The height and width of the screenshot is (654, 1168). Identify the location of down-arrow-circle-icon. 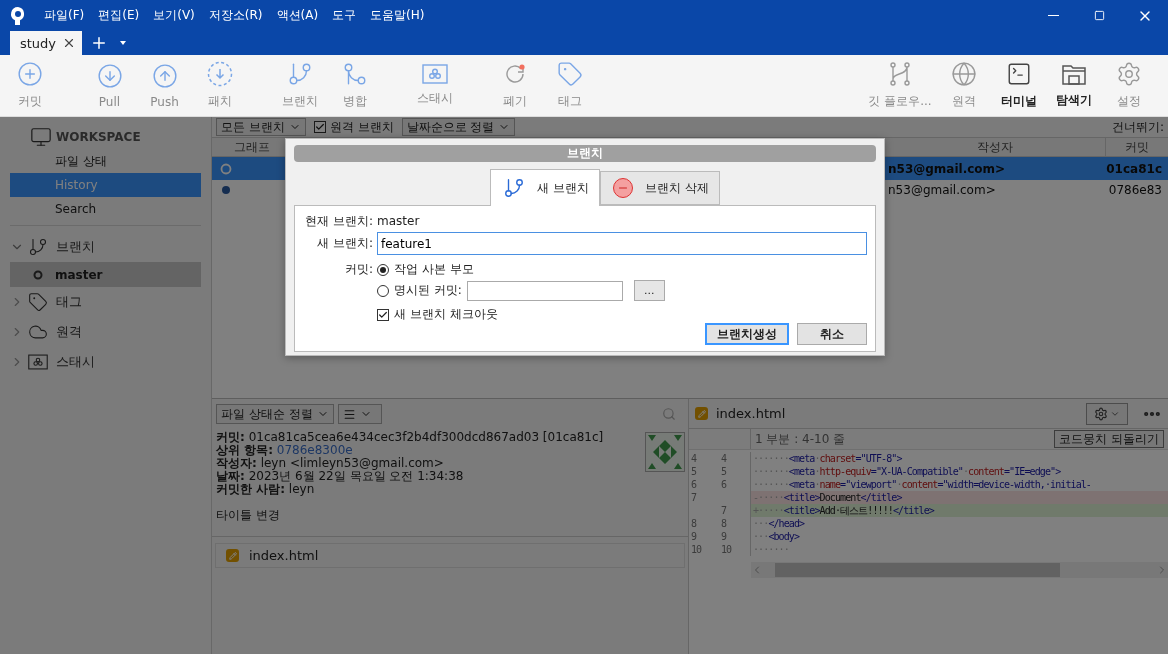
(109, 75).